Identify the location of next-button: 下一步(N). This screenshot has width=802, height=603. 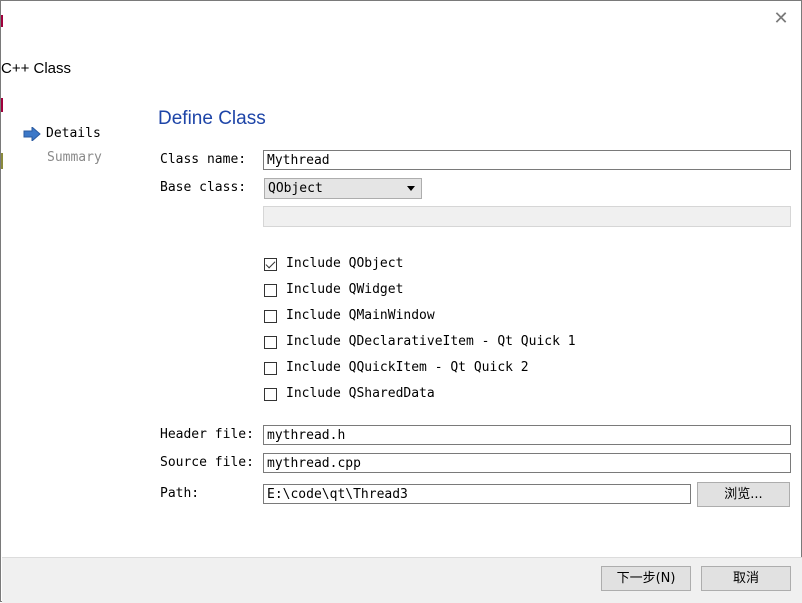
(646, 578).